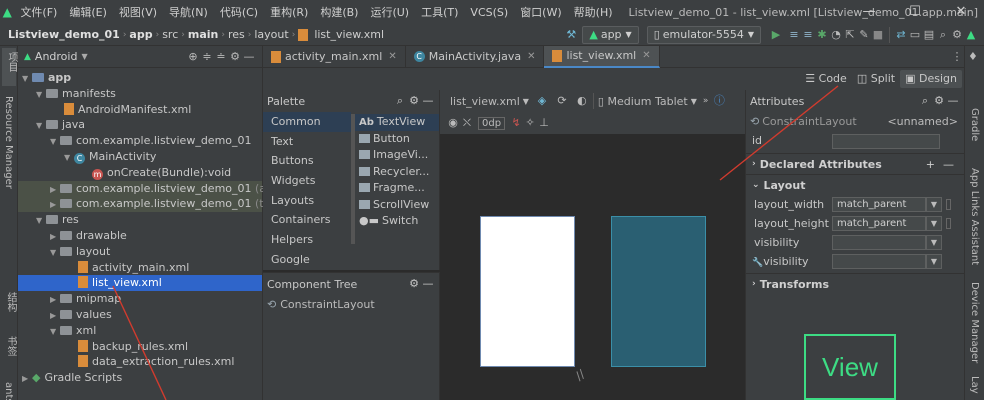  I want to click on palette-category-google: Google, so click(307, 260).